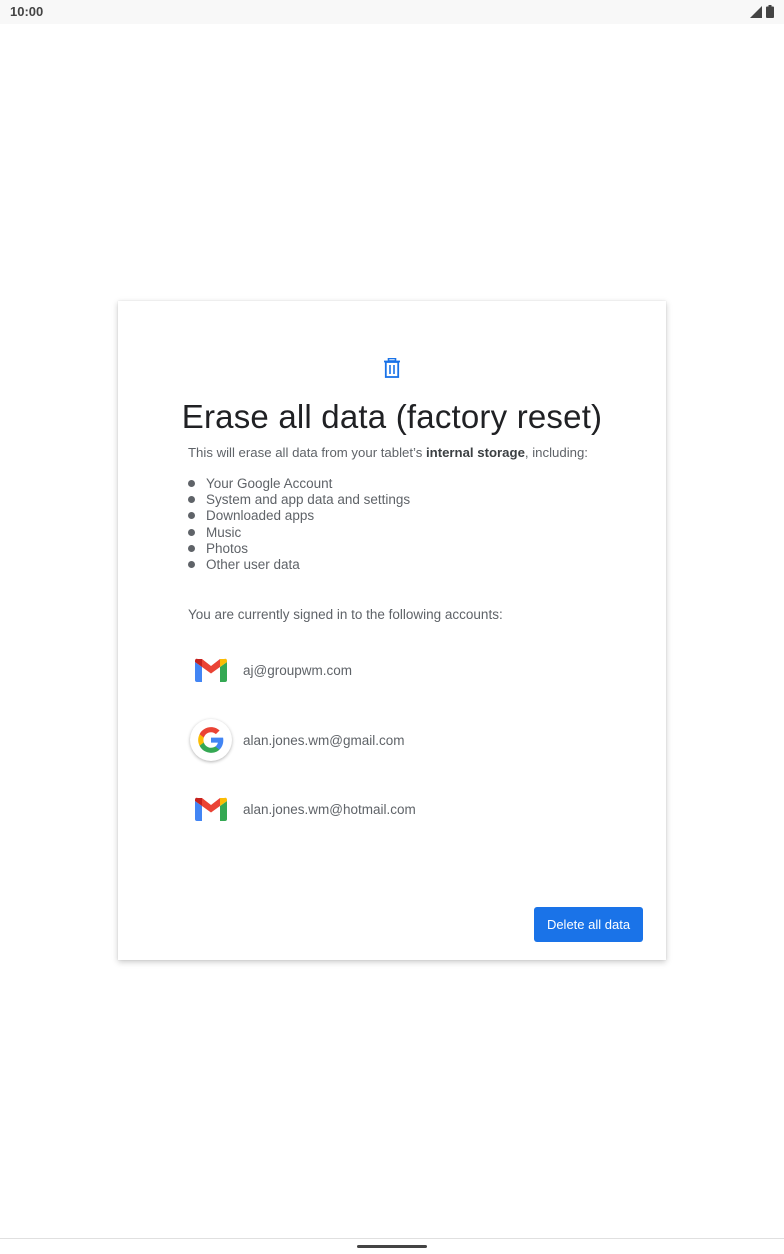  What do you see at coordinates (588, 924) in the screenshot?
I see `delete-all-data-button: Delete all data` at bounding box center [588, 924].